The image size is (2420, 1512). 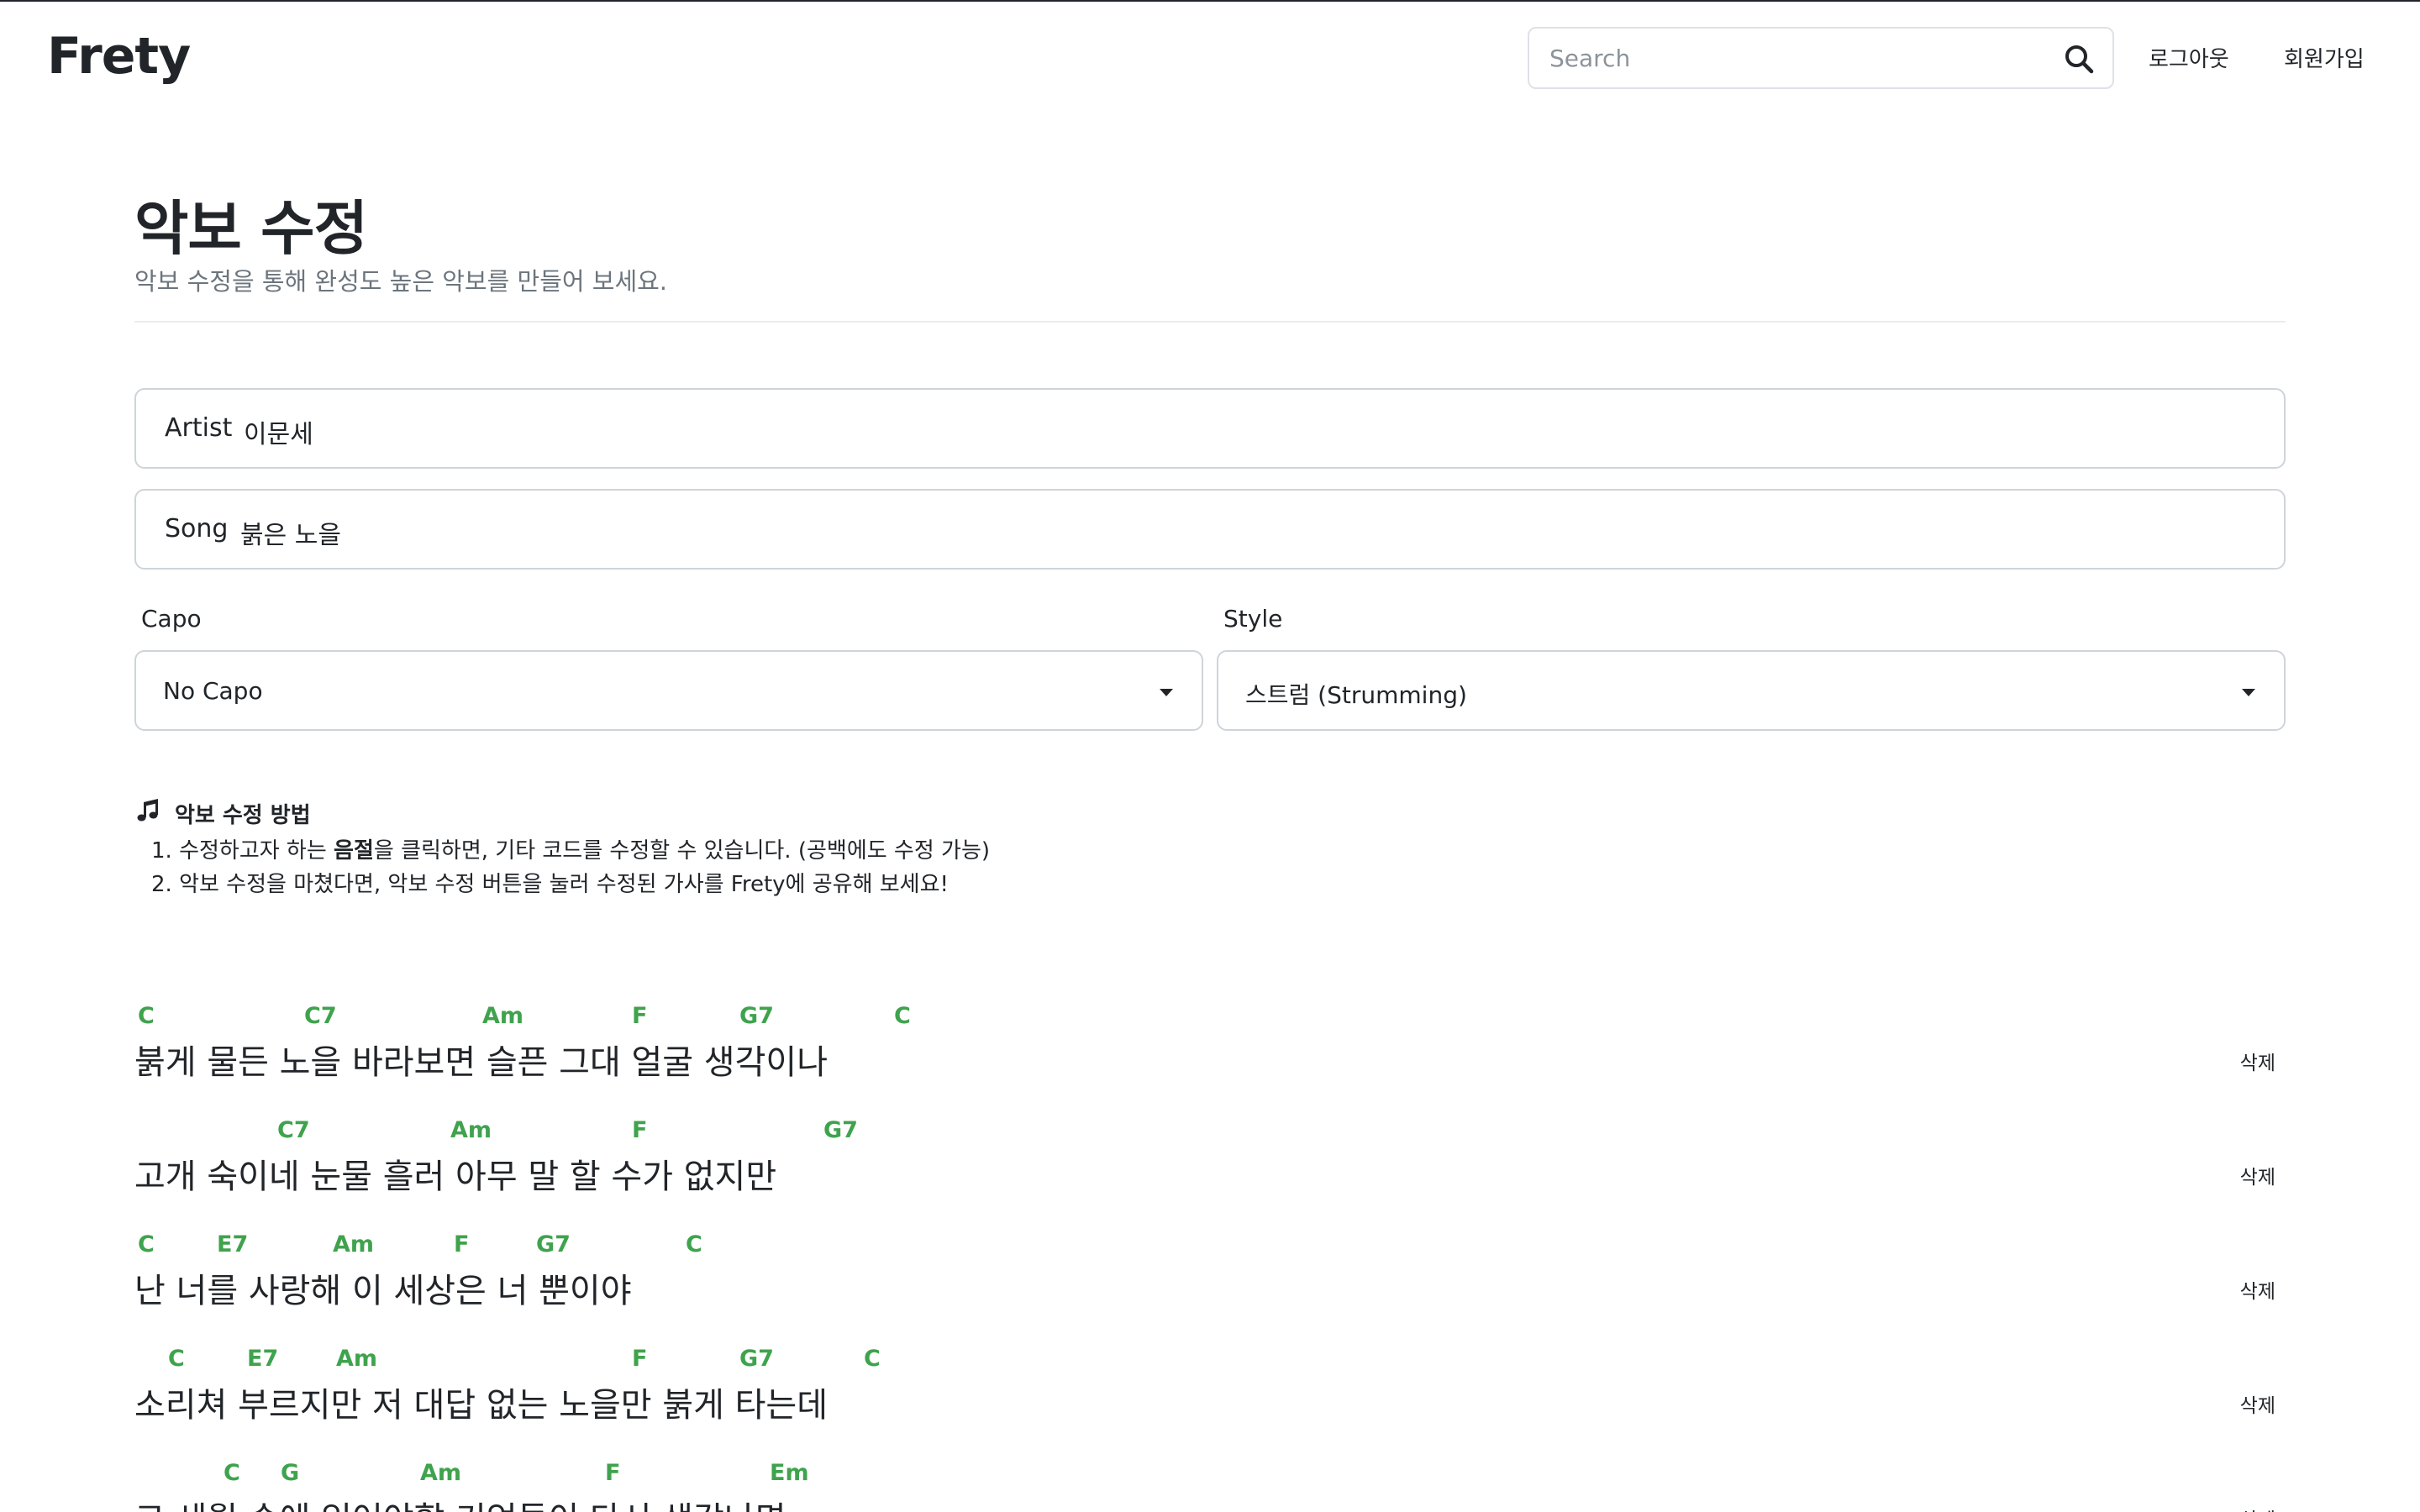 I want to click on lyric-line: 난 너를 사랑해 이 세상은 너 뿐이야, so click(x=383, y=1287).